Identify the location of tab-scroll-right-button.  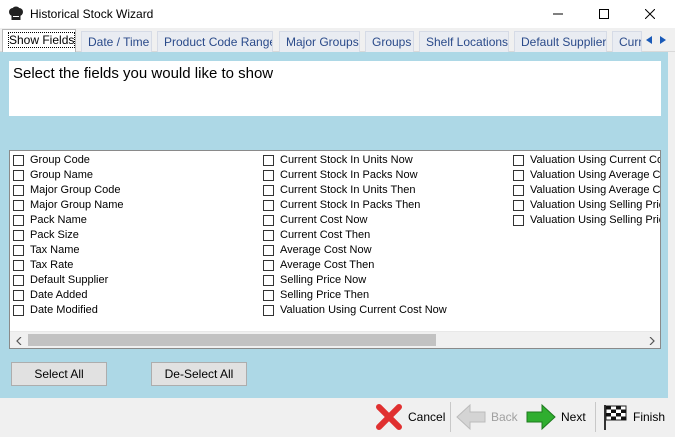
(663, 40).